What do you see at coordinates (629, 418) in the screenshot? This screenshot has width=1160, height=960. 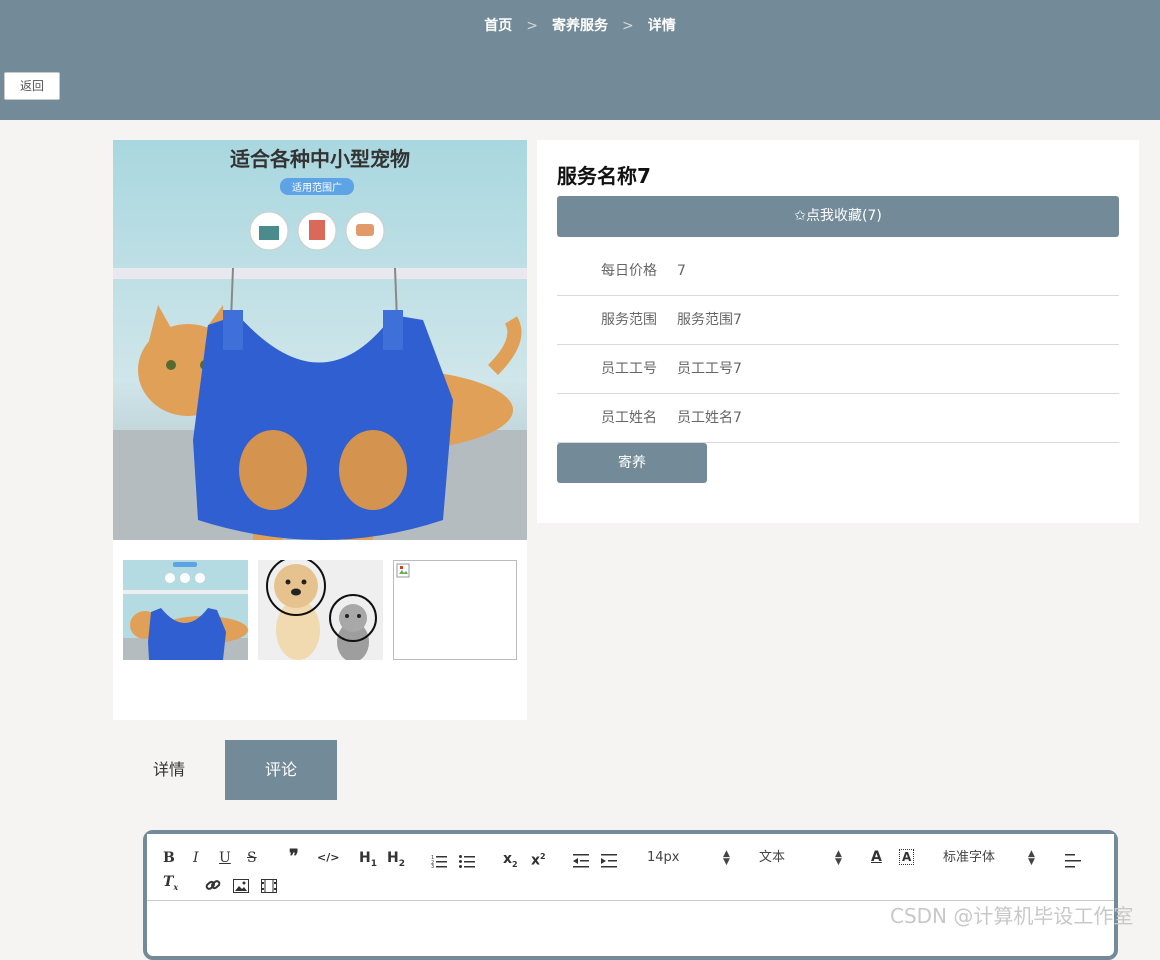 I see `field-label: 员工姓名` at bounding box center [629, 418].